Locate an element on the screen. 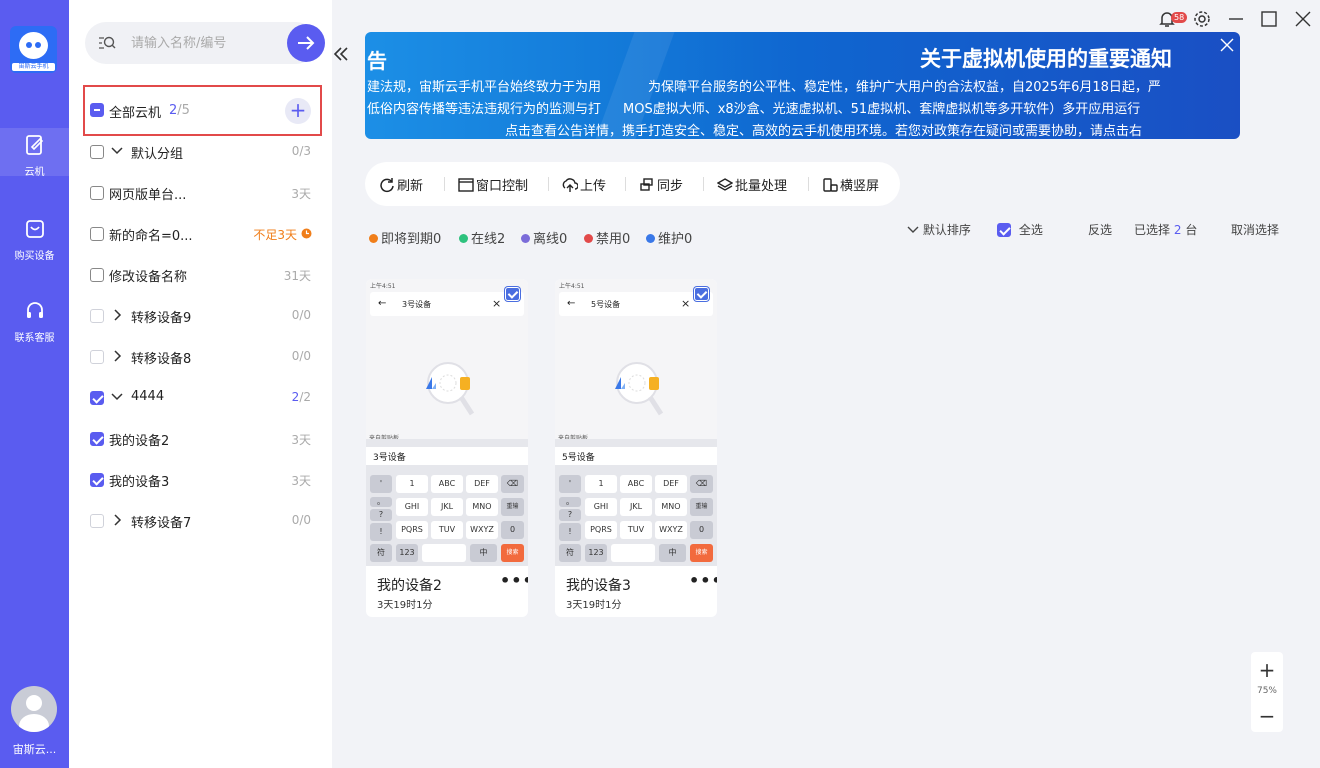  device-label: 我的设备2 is located at coordinates (139, 441).